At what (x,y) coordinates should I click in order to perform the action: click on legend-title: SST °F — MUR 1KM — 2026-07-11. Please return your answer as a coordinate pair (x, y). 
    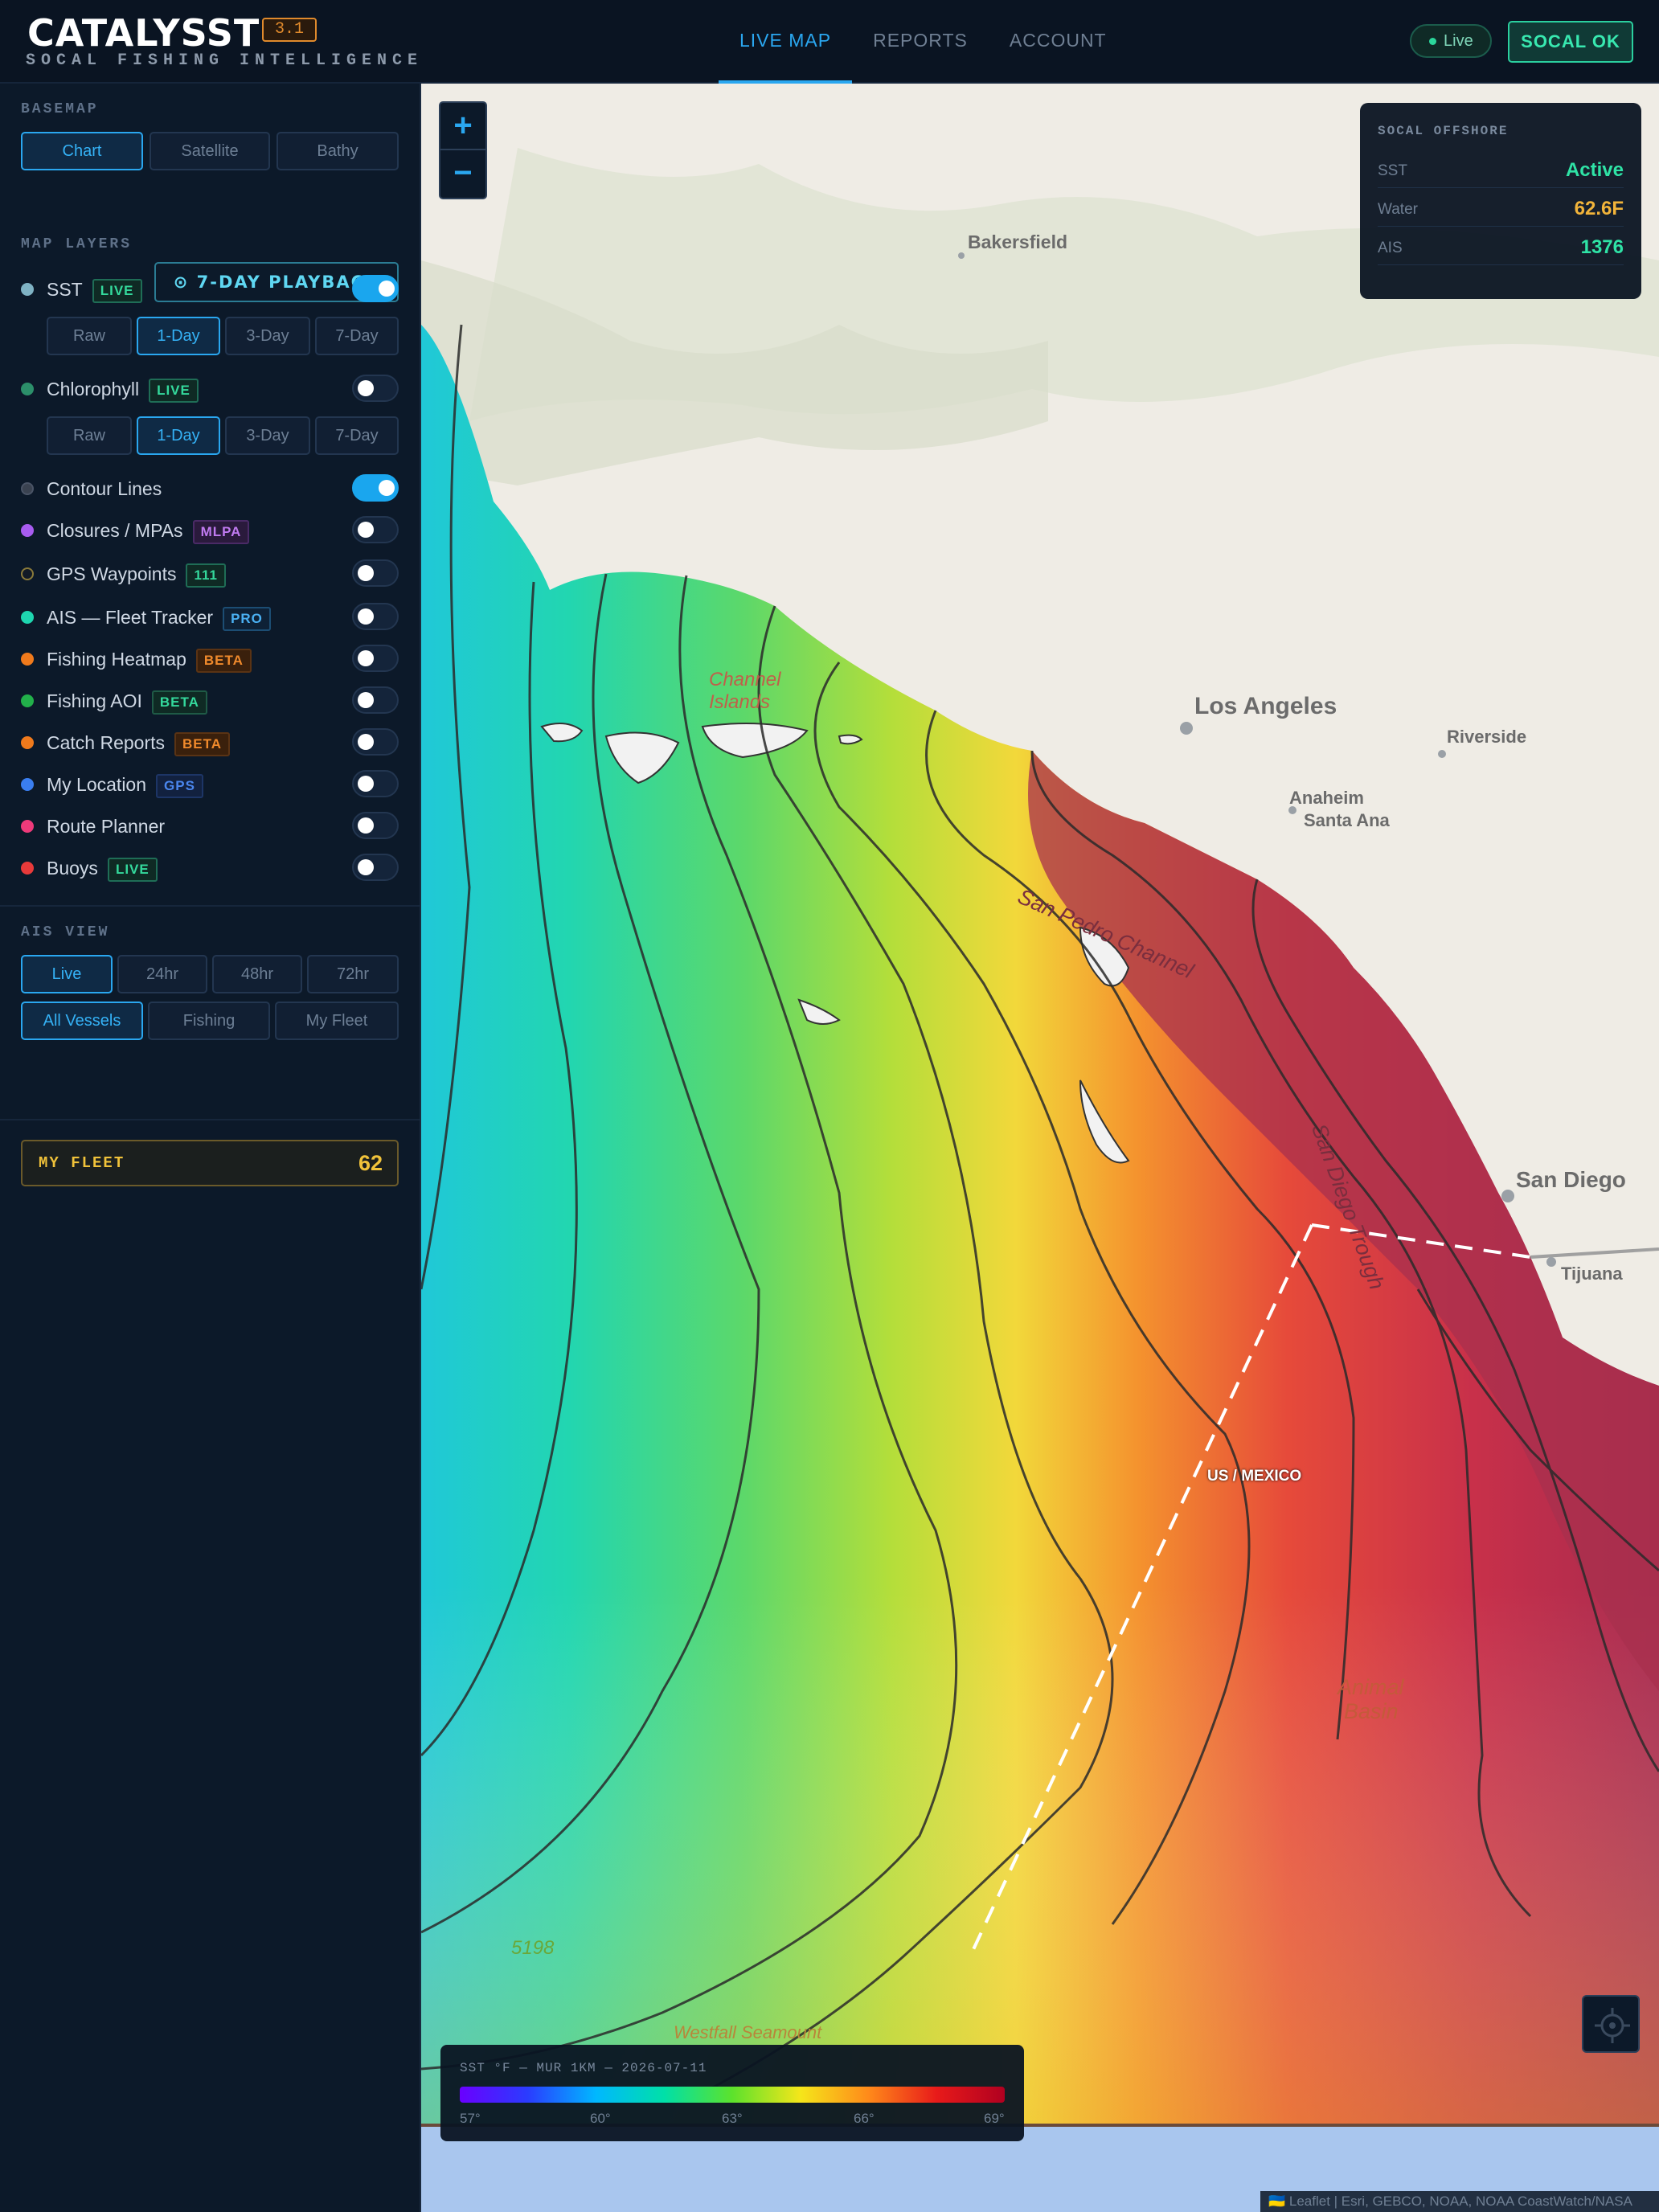
    Looking at the image, I should click on (583, 2068).